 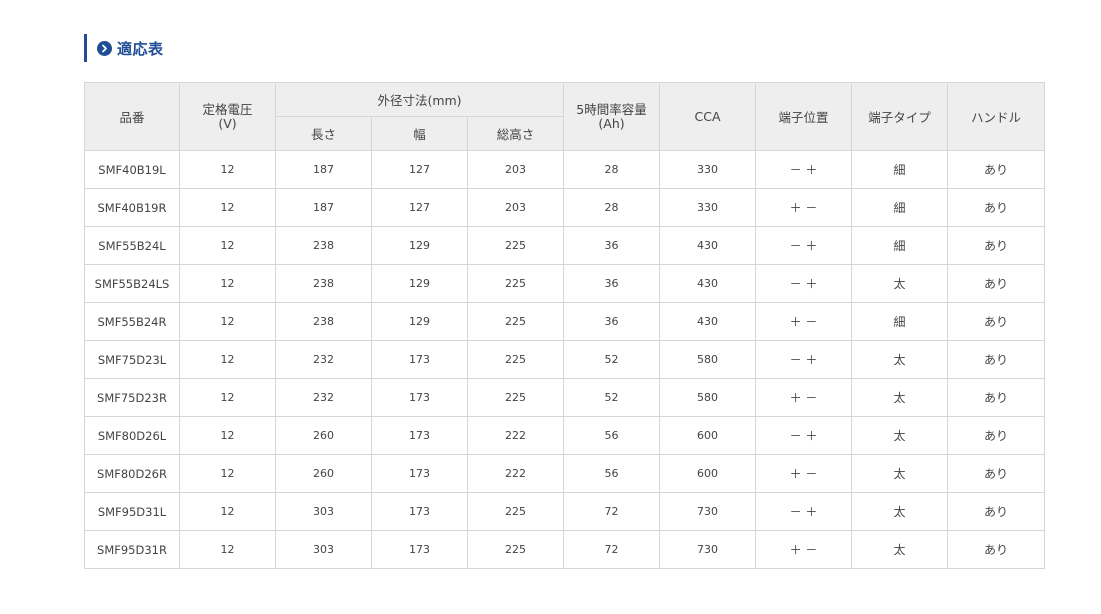 I want to click on cell-capacity: 72, so click(x=612, y=511).